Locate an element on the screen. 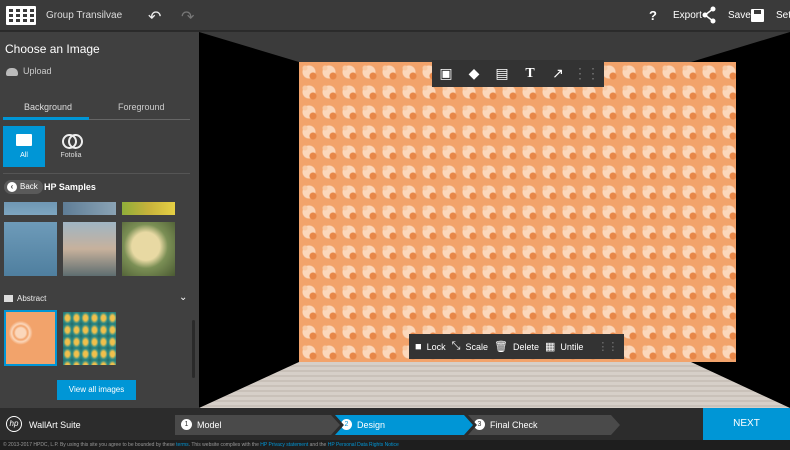  paint-bucket-icon: ◆ is located at coordinates (474, 73).